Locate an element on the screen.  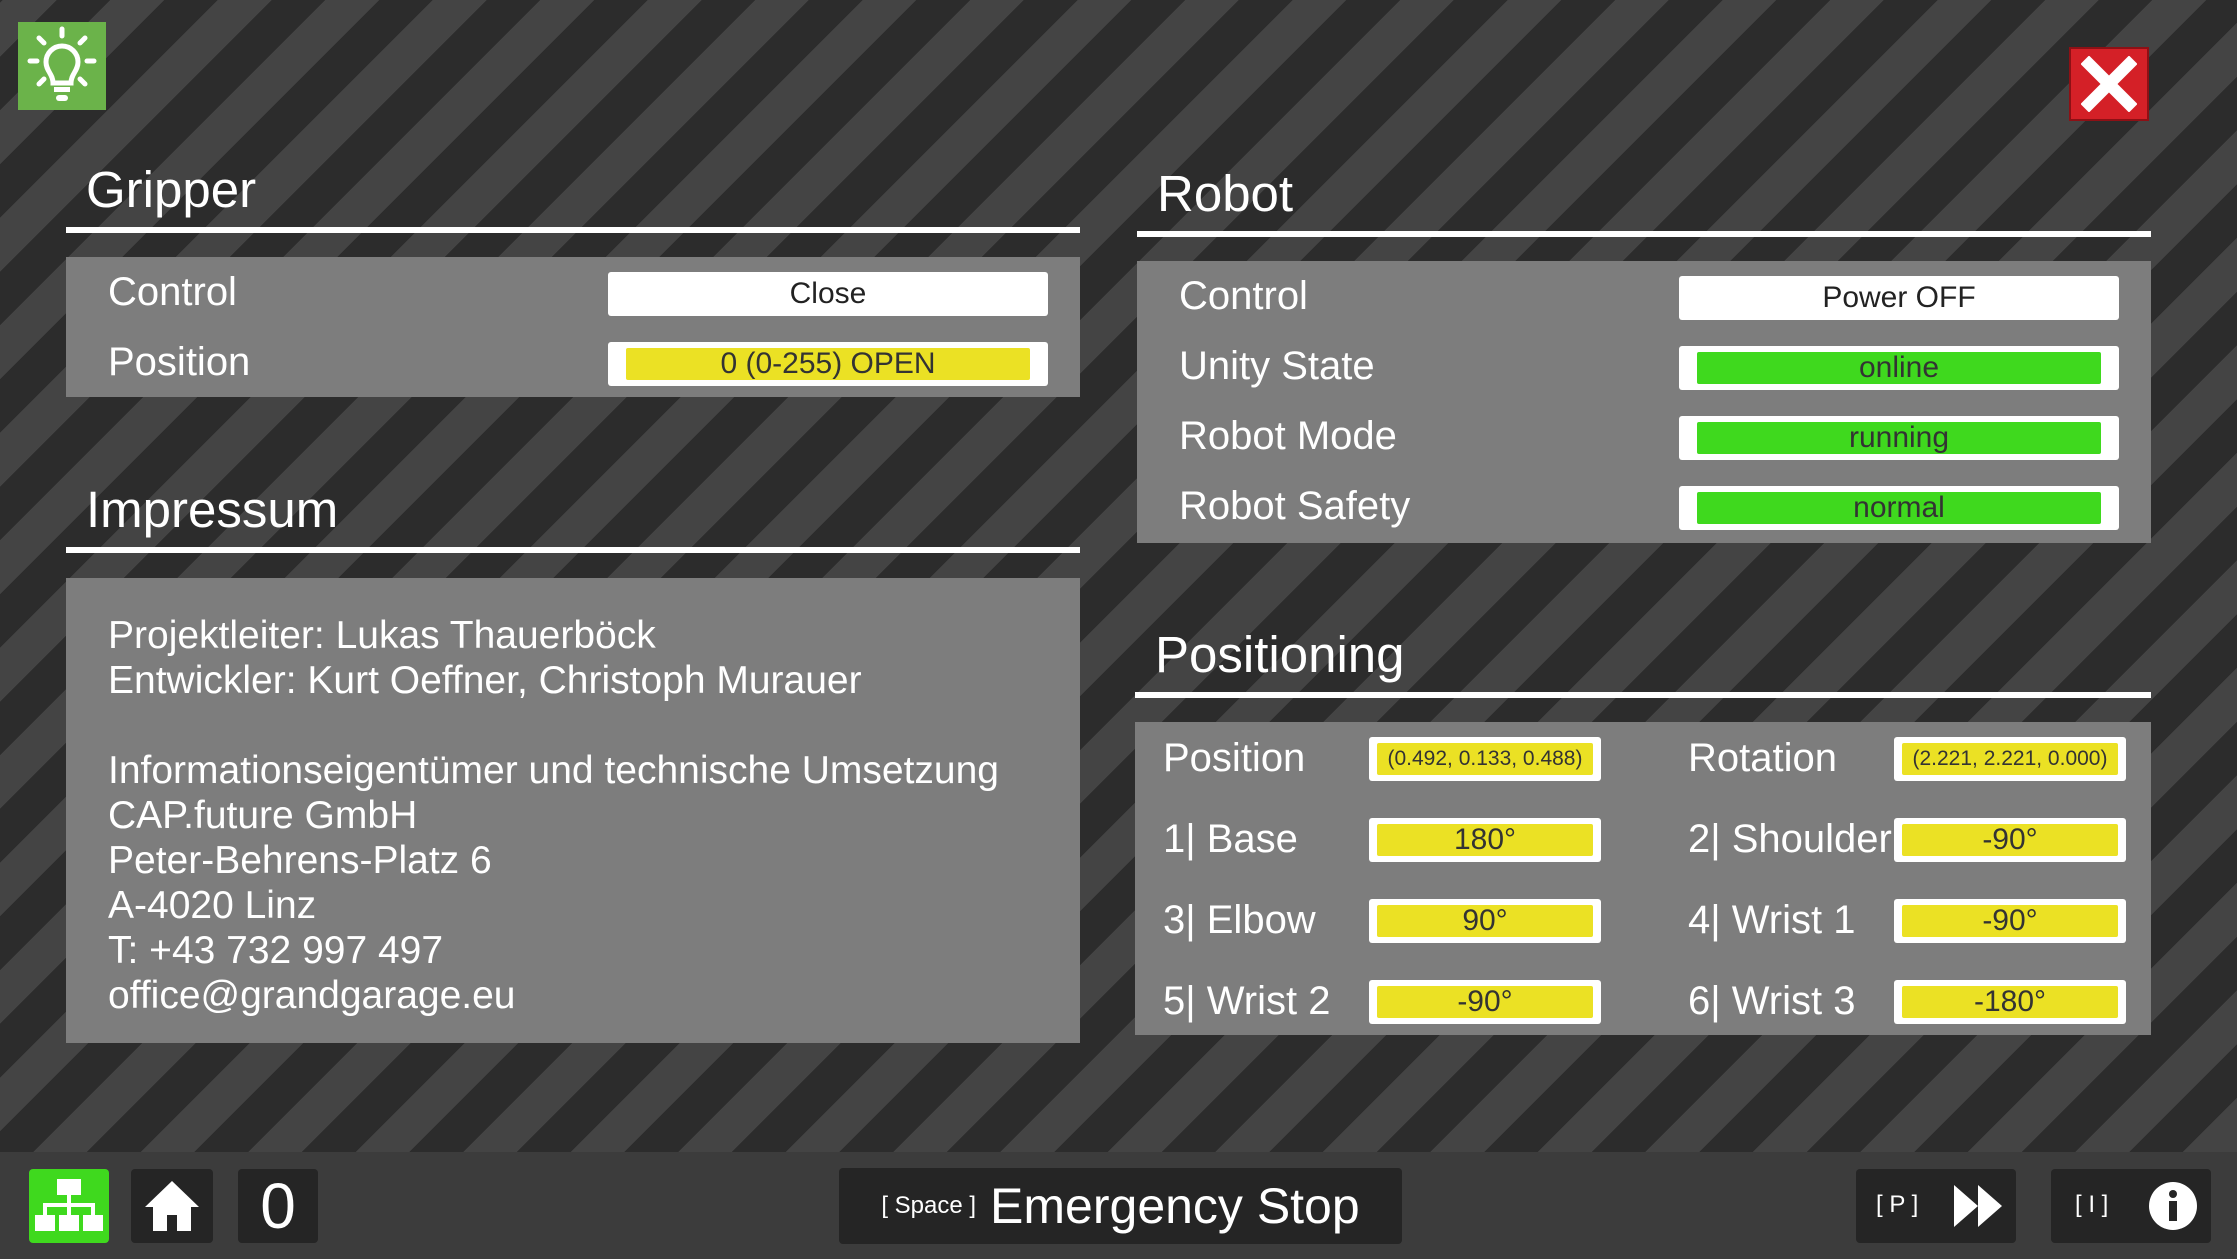
joint-wrist2-value: -90° is located at coordinates (1485, 1001).